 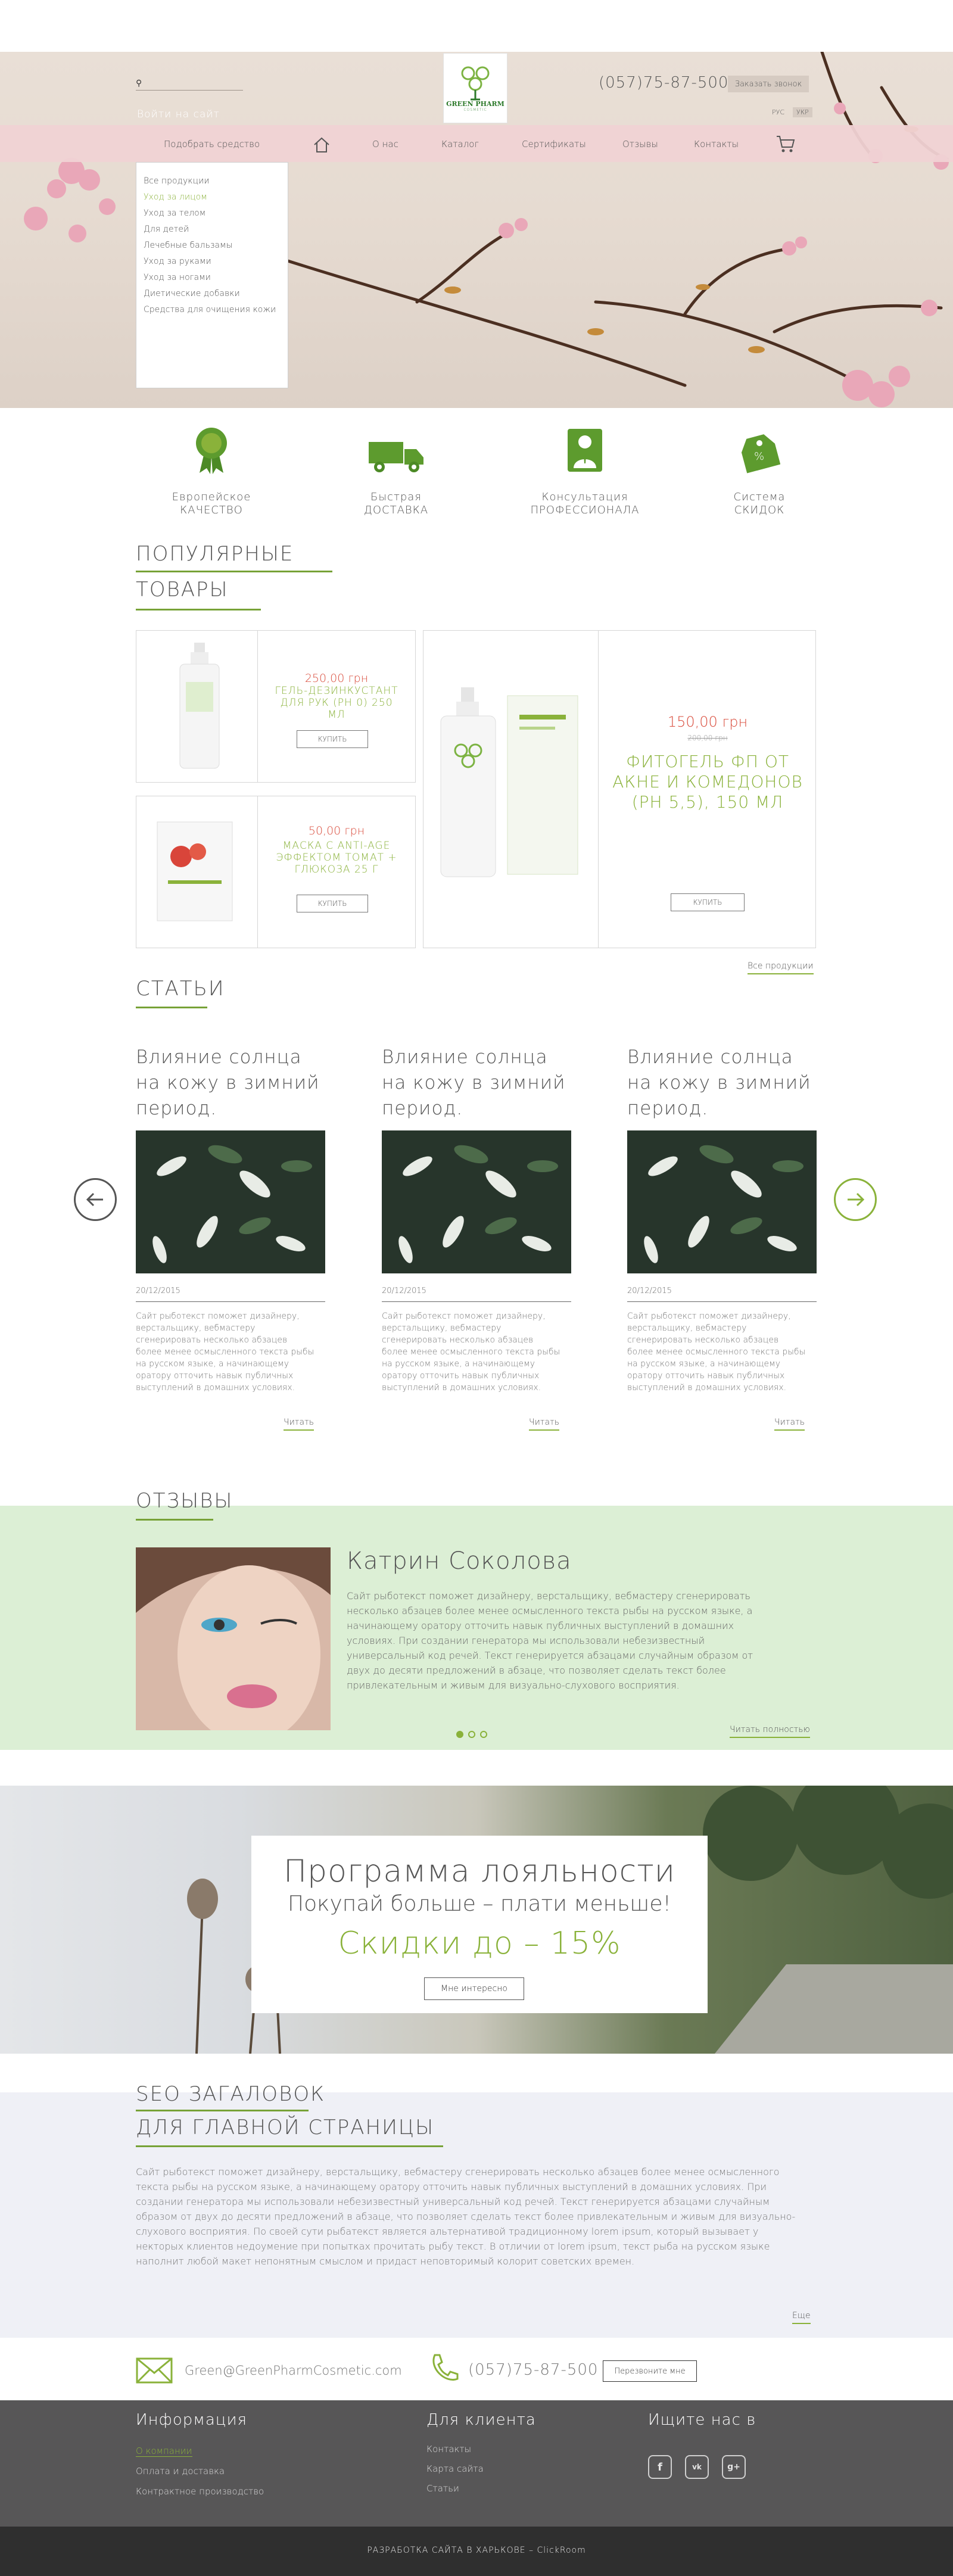 I want to click on footer-link: О компании, so click(x=164, y=2451).